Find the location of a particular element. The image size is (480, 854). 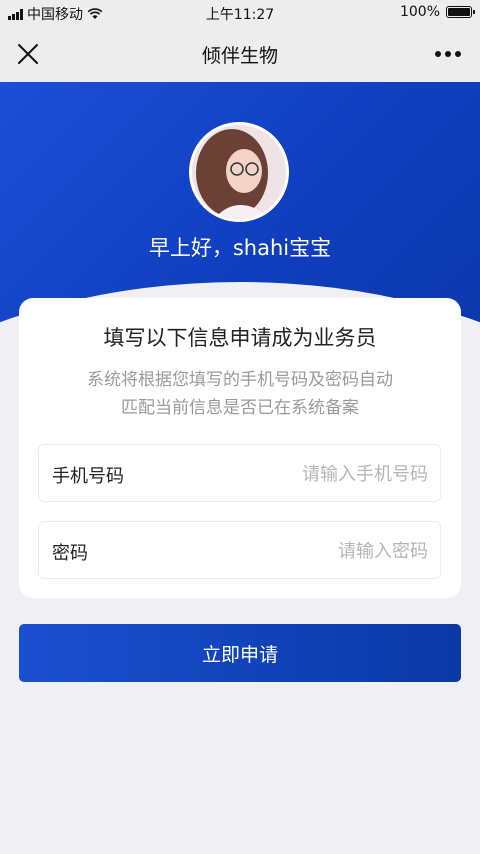

card-description: 系统将根据您填写的手机号码及密码自动 匹配当前信息是否已在系统备案 is located at coordinates (240, 394).